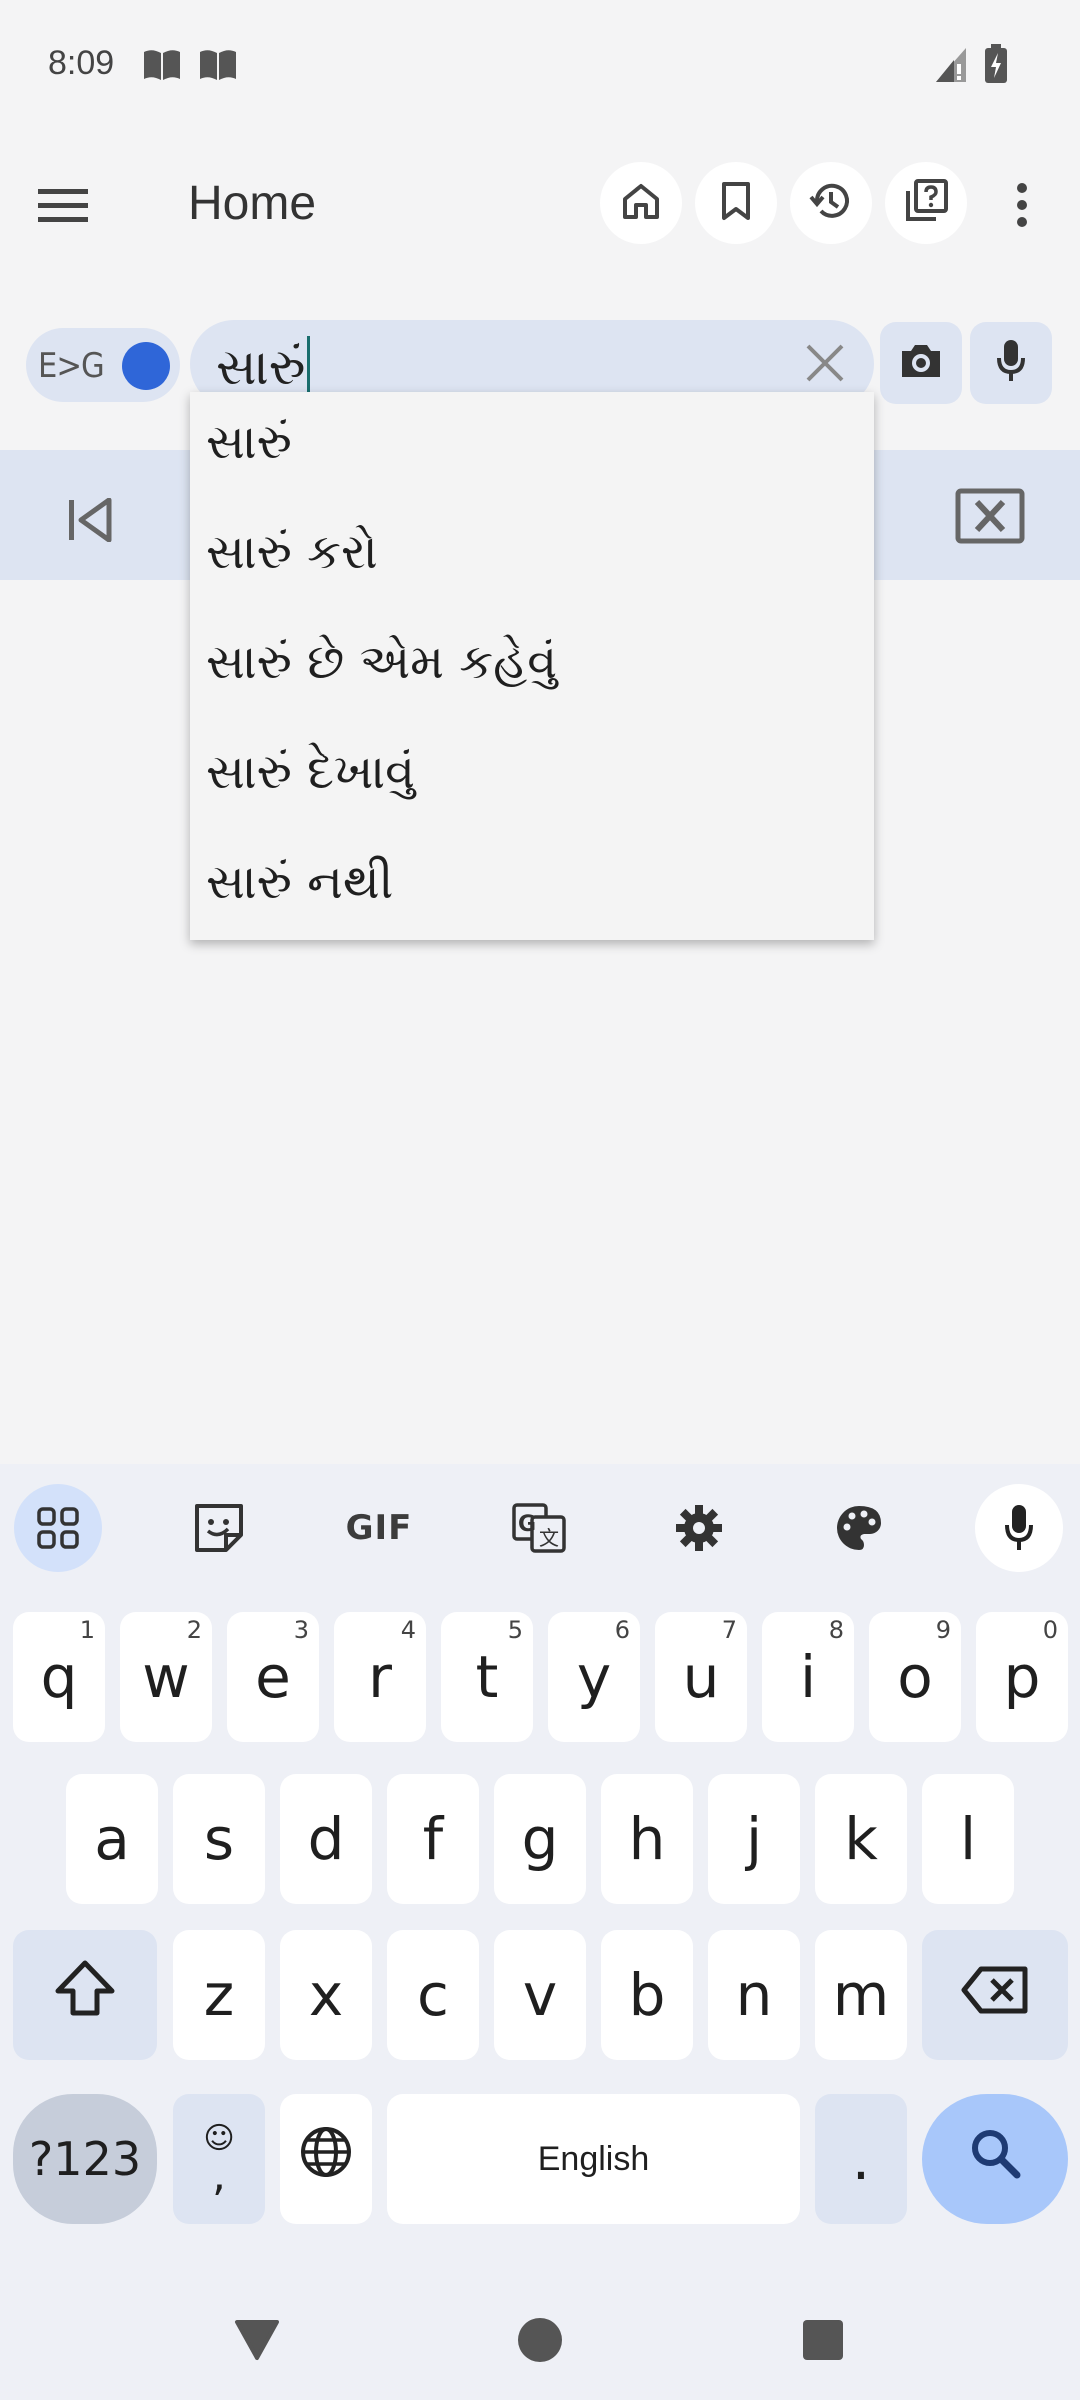 This screenshot has height=2400, width=1080. What do you see at coordinates (379, 1528) in the screenshot?
I see `gif-button: GIF` at bounding box center [379, 1528].